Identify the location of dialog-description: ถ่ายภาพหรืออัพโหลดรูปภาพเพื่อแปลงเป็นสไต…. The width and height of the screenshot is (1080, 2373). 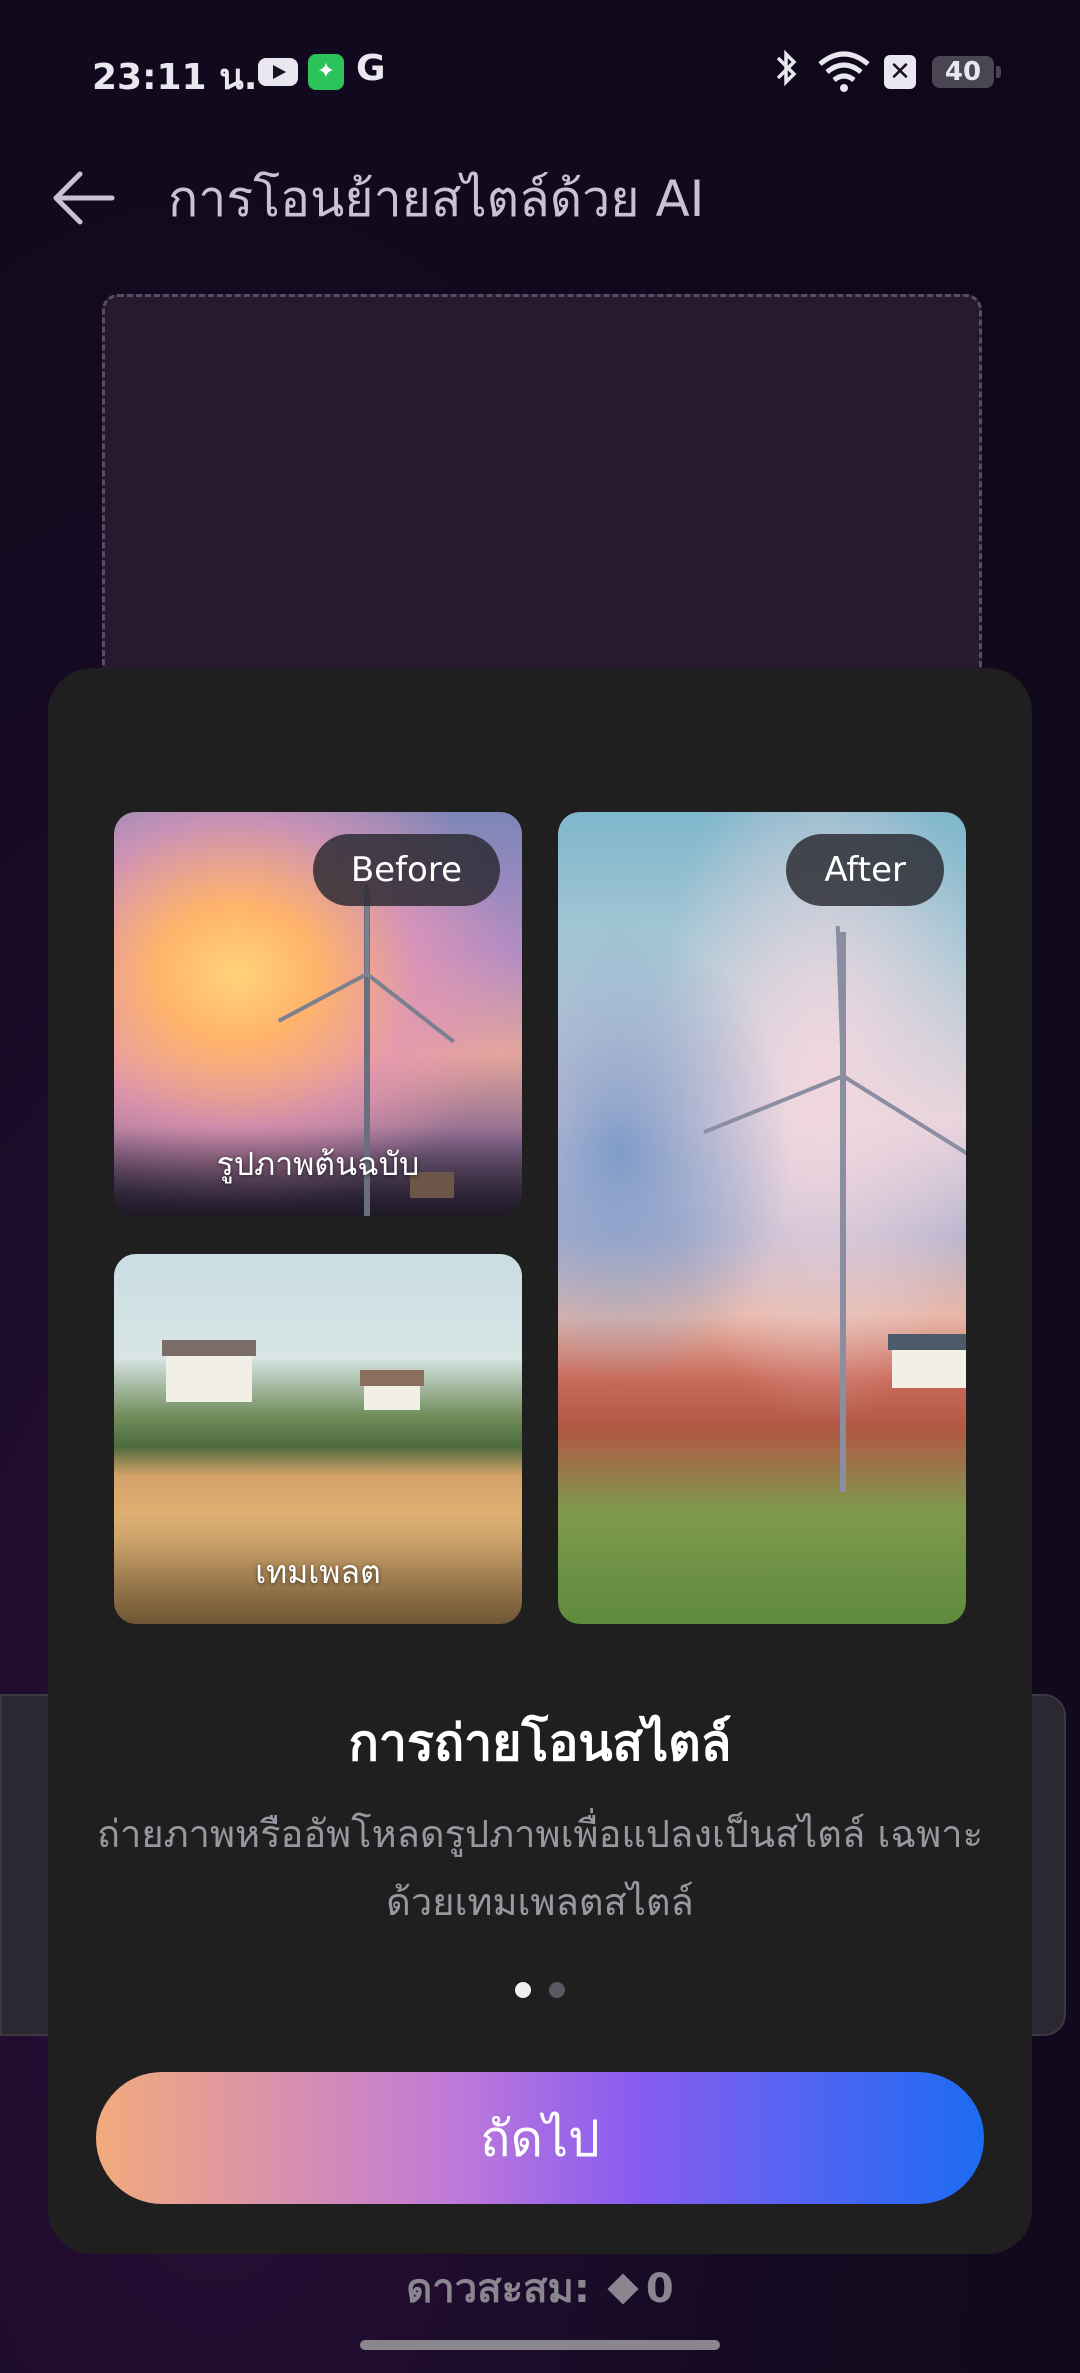
(539, 1868).